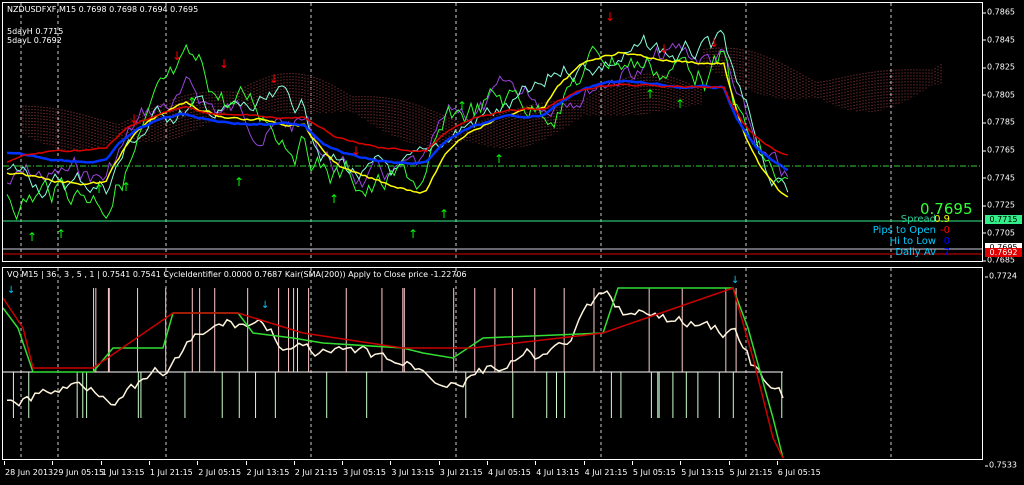  I want to click on time-axis-label: 5 Jul 05:15, so click(654, 472).